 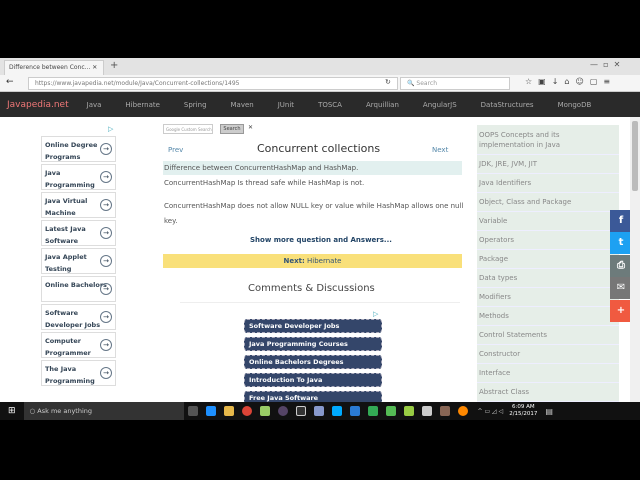 I want to click on scrollbar, so click(x=635, y=259).